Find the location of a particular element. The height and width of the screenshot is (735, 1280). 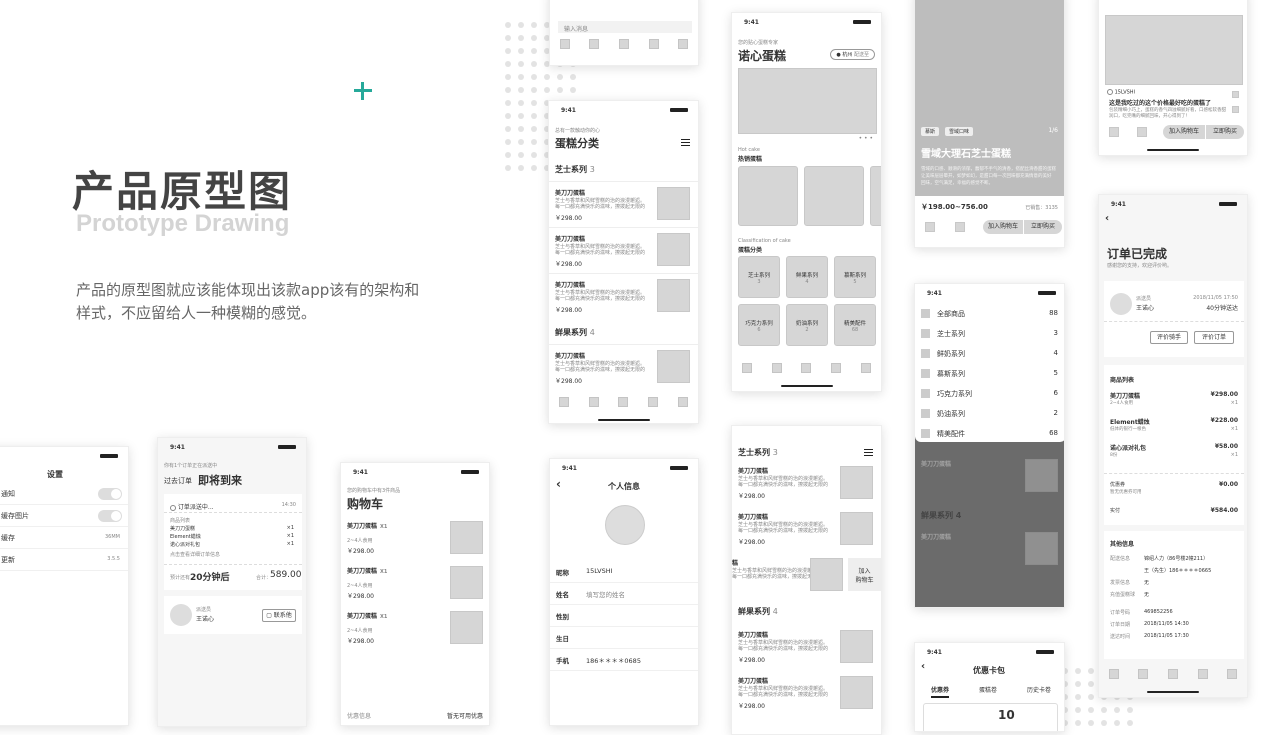

filter-item: 芝士系列 3 is located at coordinates (989, 334).